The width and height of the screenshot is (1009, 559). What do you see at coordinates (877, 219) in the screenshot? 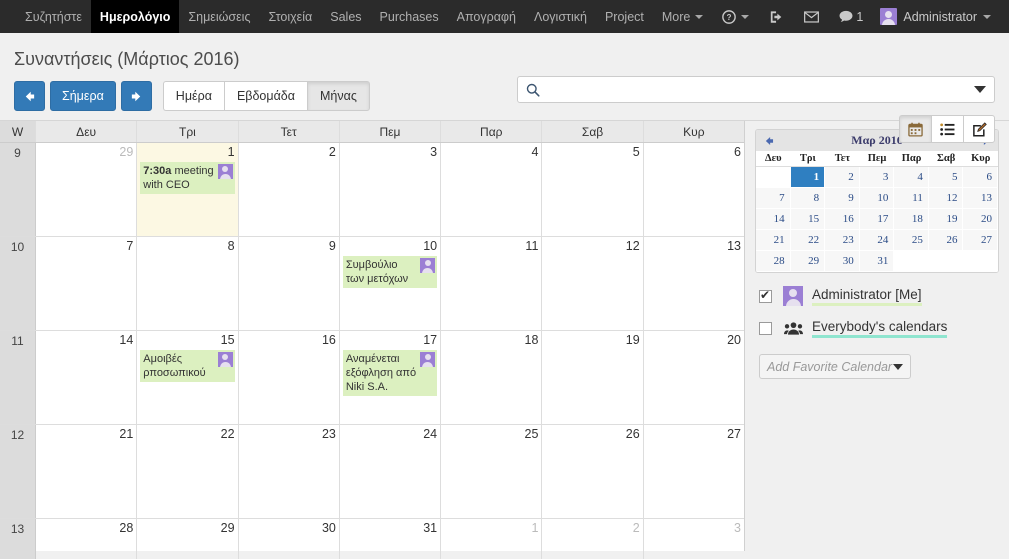
I see `mini-day: 17` at bounding box center [877, 219].